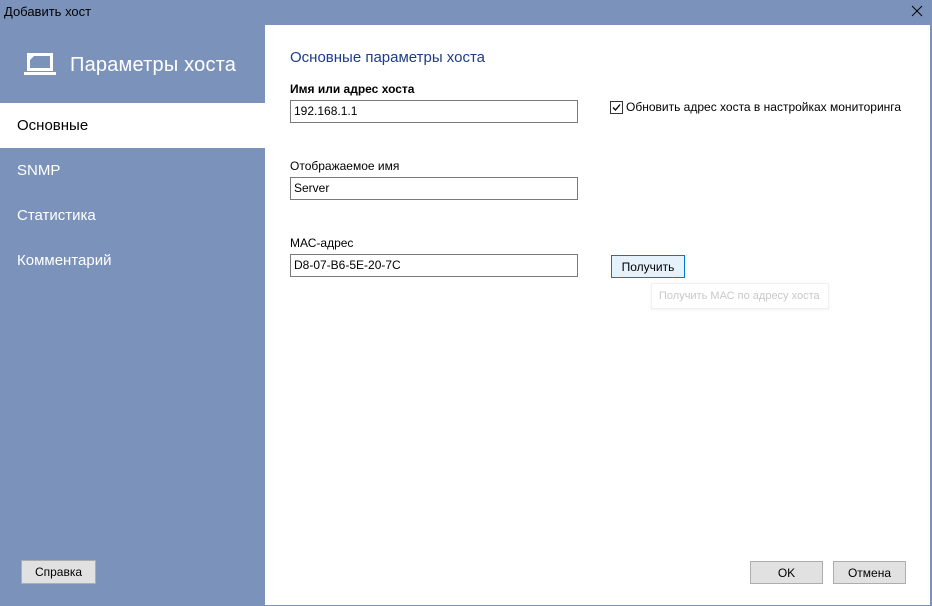 The width and height of the screenshot is (932, 606). I want to click on window-title: Добавить хост, so click(48, 11).